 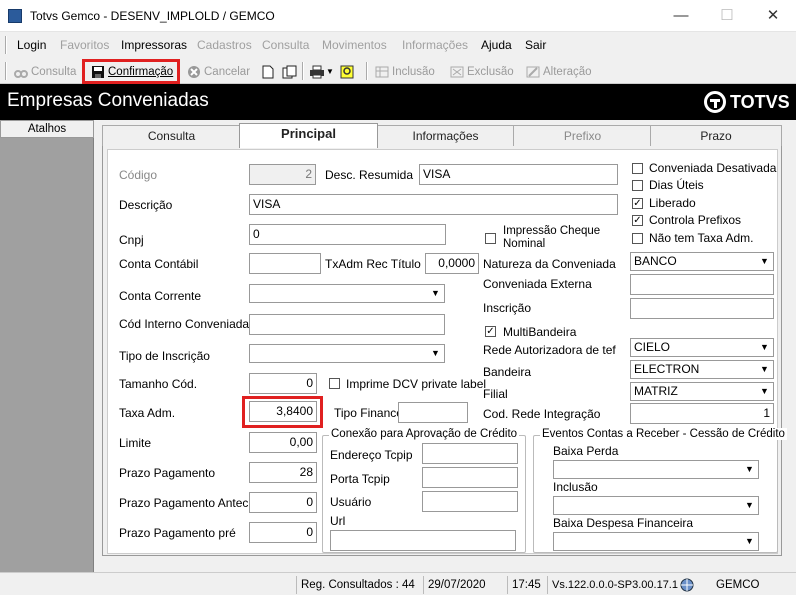 I want to click on prazo-pagamento-pre-input: 0, so click(x=283, y=532).